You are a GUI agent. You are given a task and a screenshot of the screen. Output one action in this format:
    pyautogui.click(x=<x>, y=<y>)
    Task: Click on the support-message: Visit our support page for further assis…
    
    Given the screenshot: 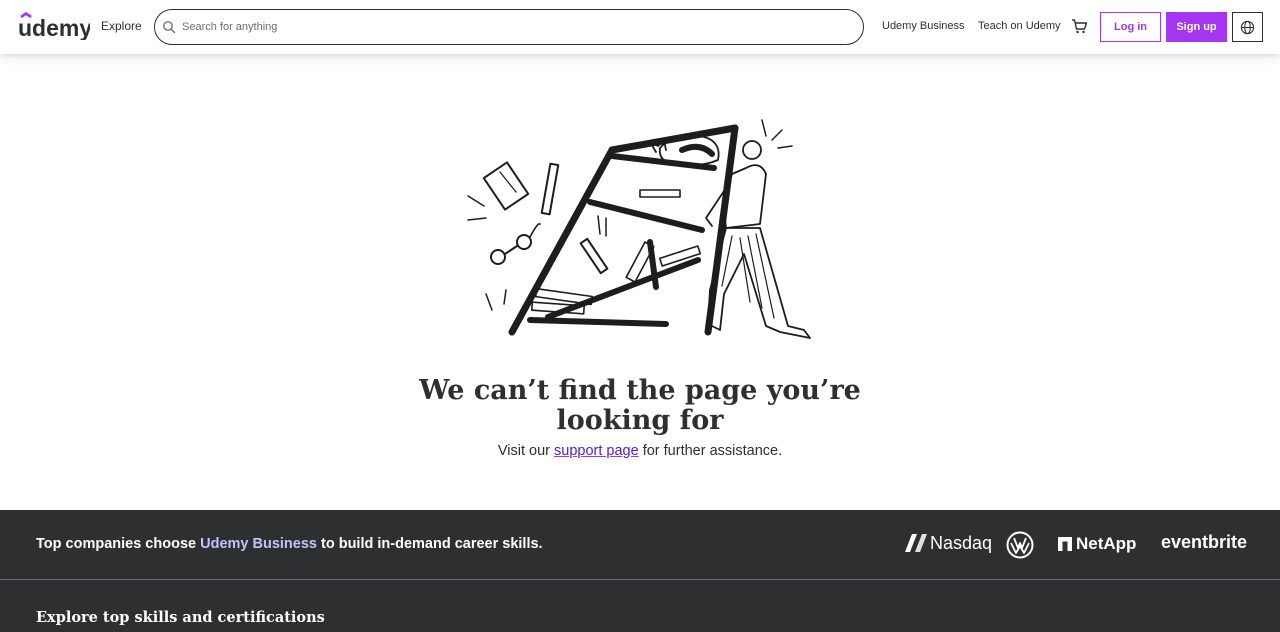 What is the action you would take?
    pyautogui.click(x=640, y=451)
    